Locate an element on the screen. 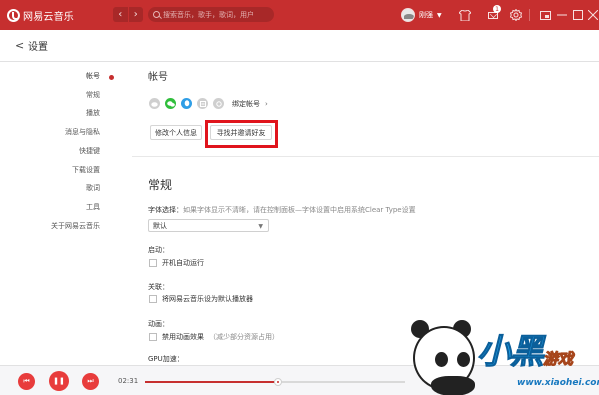 This screenshot has height=395, width=599. invite-highlight-box is located at coordinates (241, 134).